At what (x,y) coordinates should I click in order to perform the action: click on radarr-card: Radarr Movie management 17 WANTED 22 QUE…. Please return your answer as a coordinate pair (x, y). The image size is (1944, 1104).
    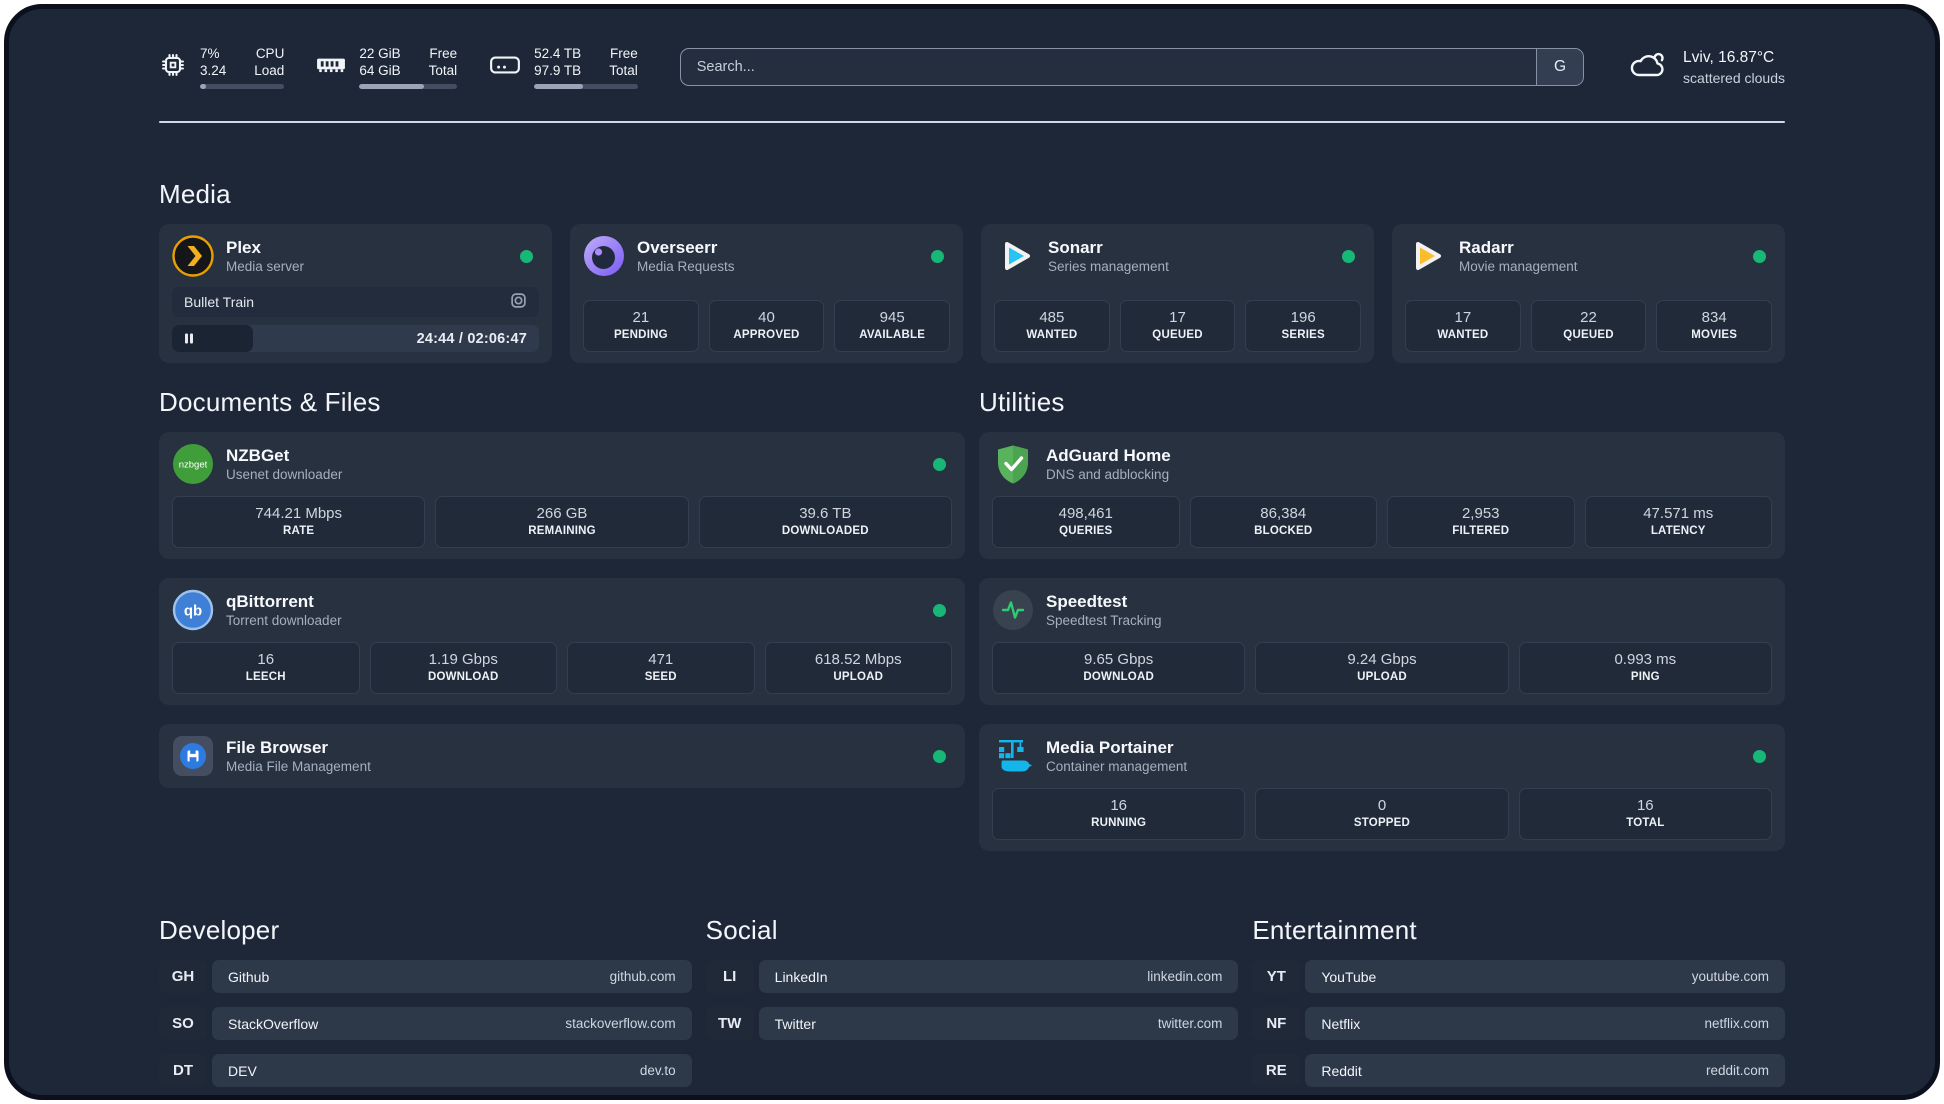
    Looking at the image, I should click on (1588, 293).